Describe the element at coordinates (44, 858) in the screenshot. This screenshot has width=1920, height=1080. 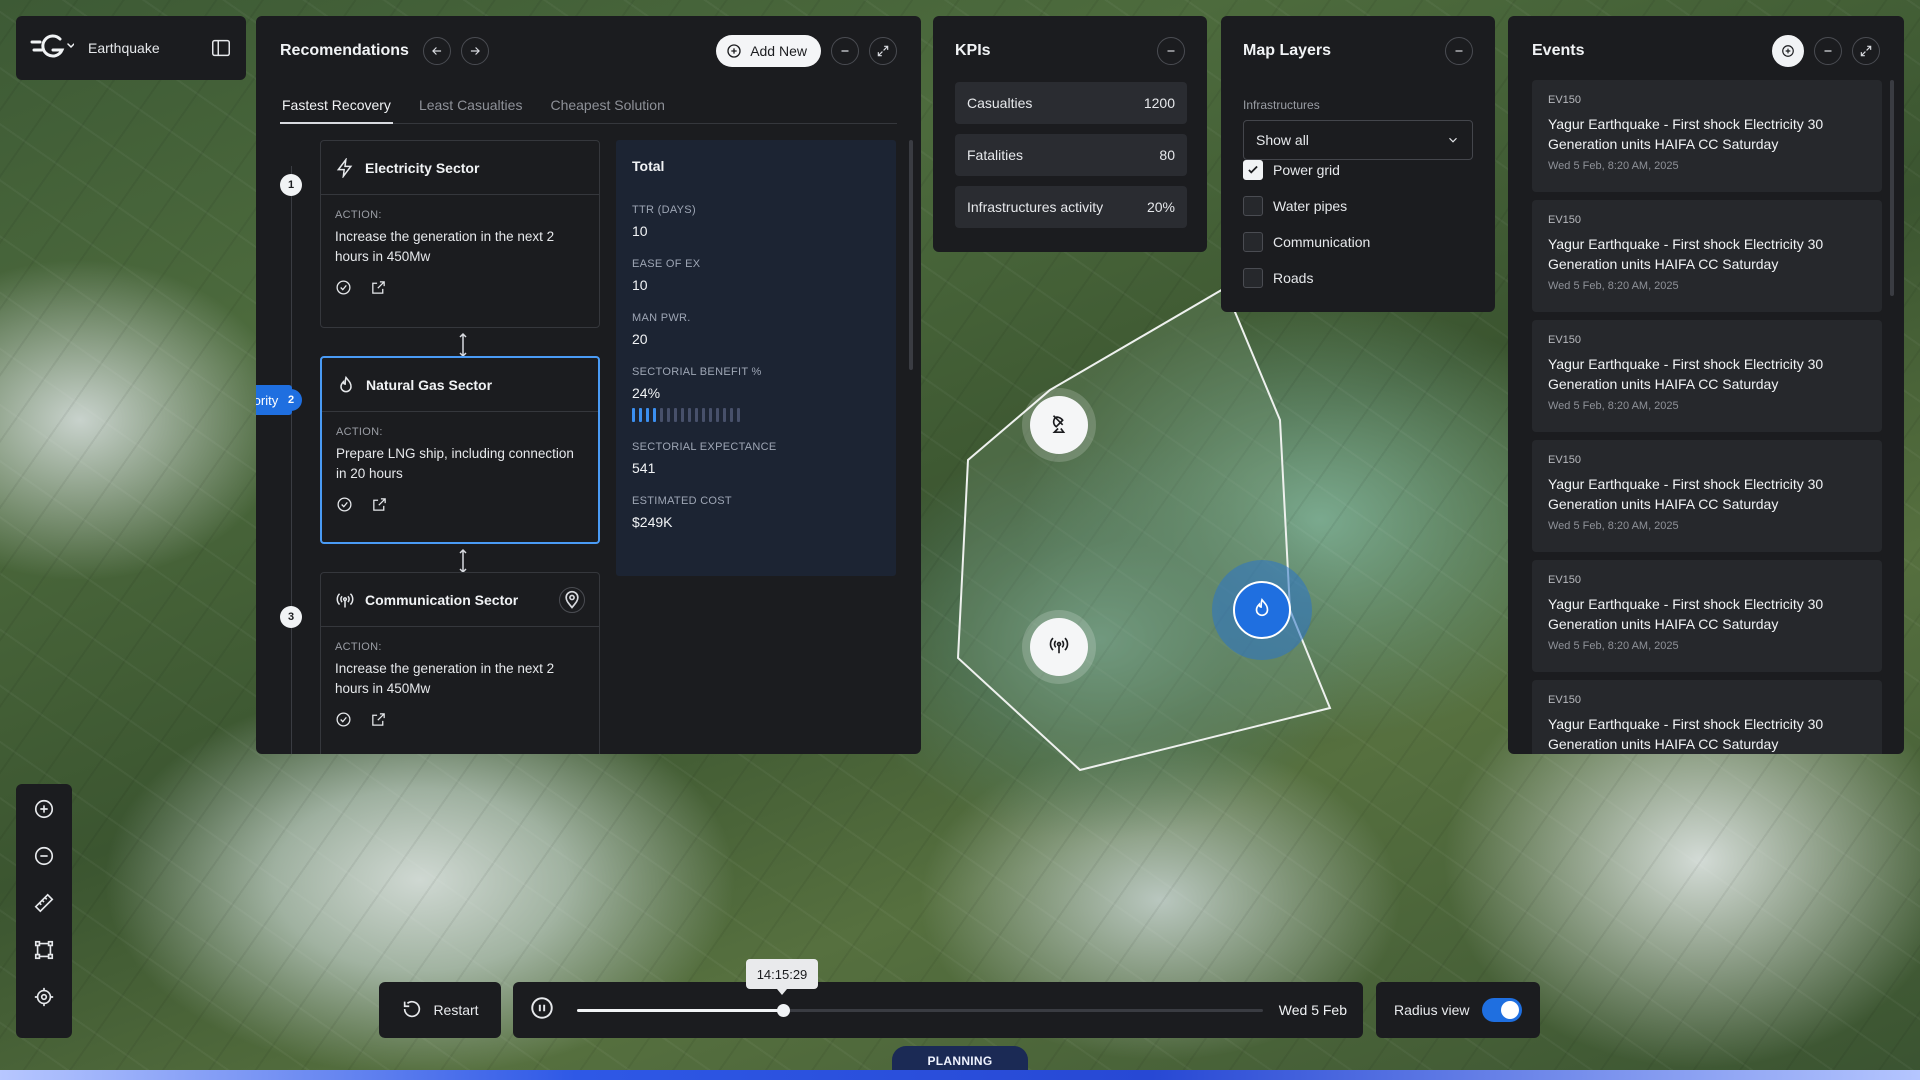
I see `zoom-out-icon` at that location.